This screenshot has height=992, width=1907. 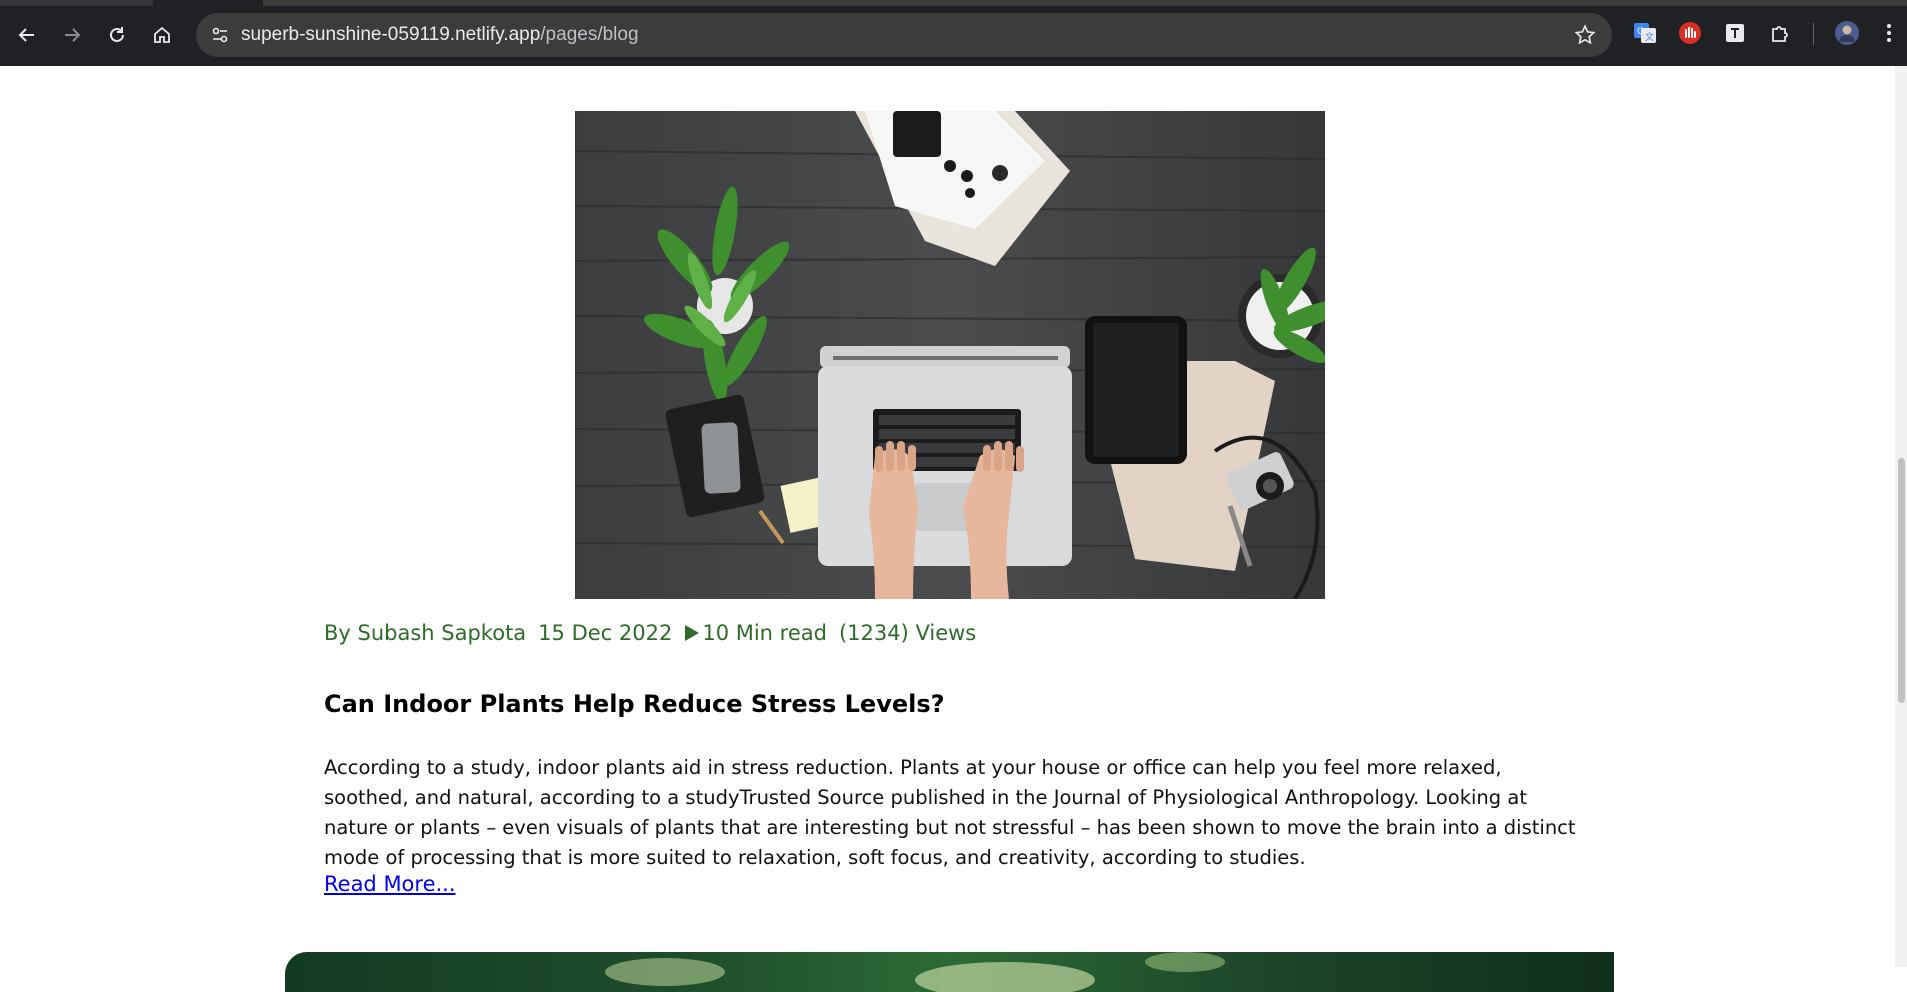 I want to click on plant-photo-preview, so click(x=915, y=972).